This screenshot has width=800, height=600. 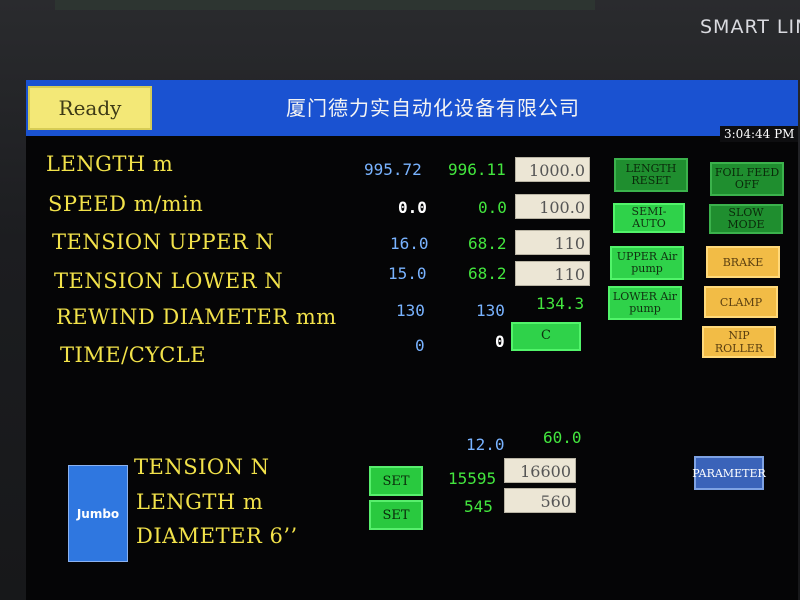 What do you see at coordinates (651, 175) in the screenshot?
I see `length-reset-button: LENGTH RESET` at bounding box center [651, 175].